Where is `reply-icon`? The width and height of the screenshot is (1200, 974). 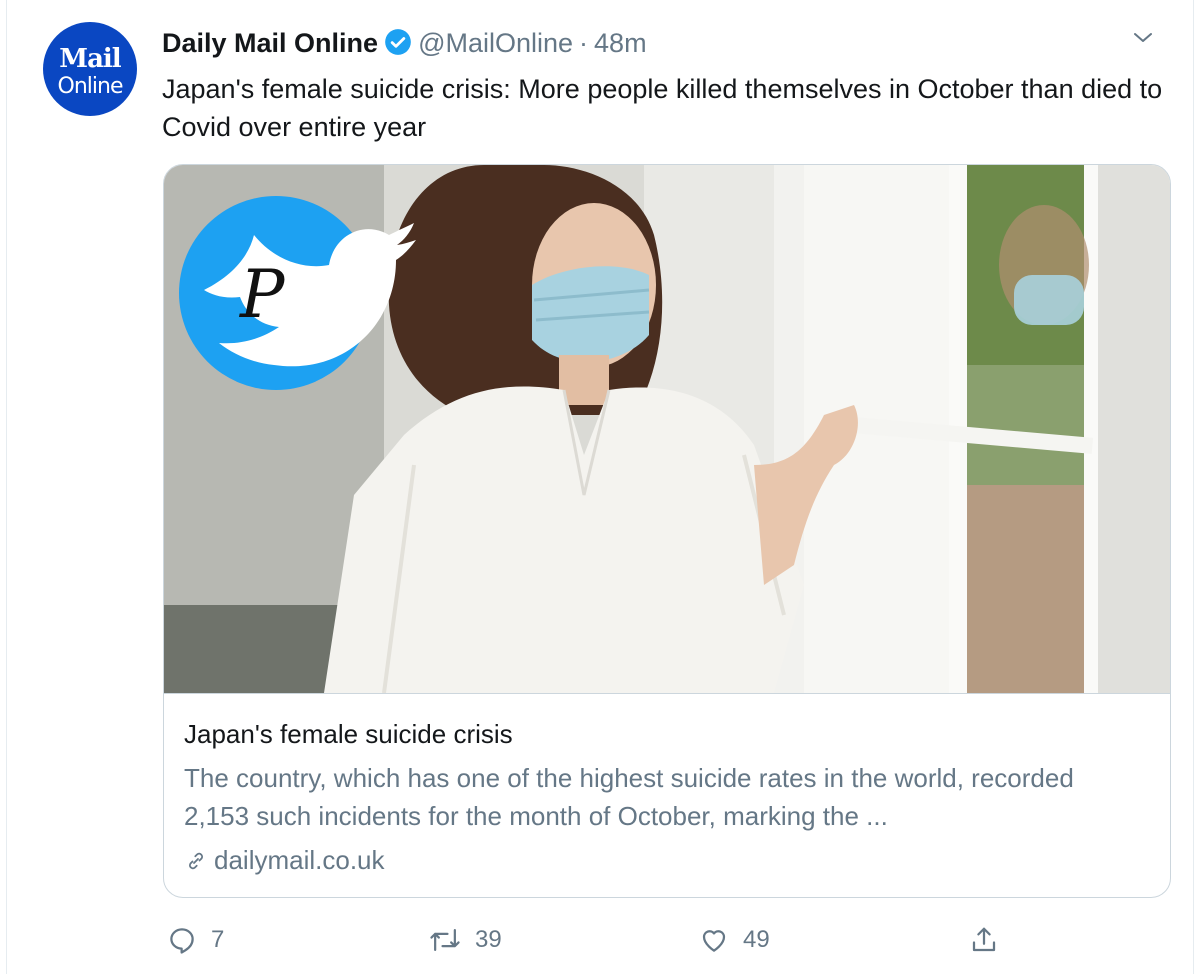 reply-icon is located at coordinates (182, 941).